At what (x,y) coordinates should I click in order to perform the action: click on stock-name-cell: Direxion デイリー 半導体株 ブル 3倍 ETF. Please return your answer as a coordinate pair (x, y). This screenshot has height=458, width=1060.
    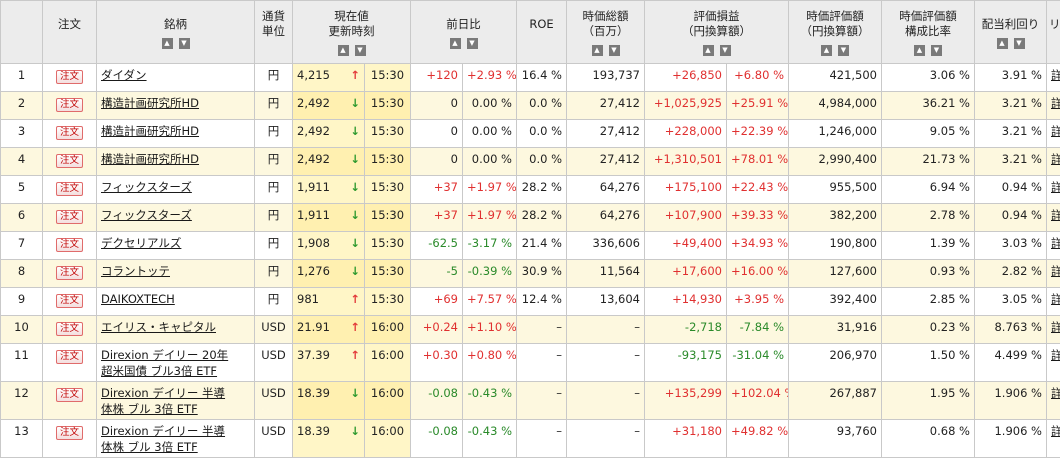
    Looking at the image, I should click on (176, 439).